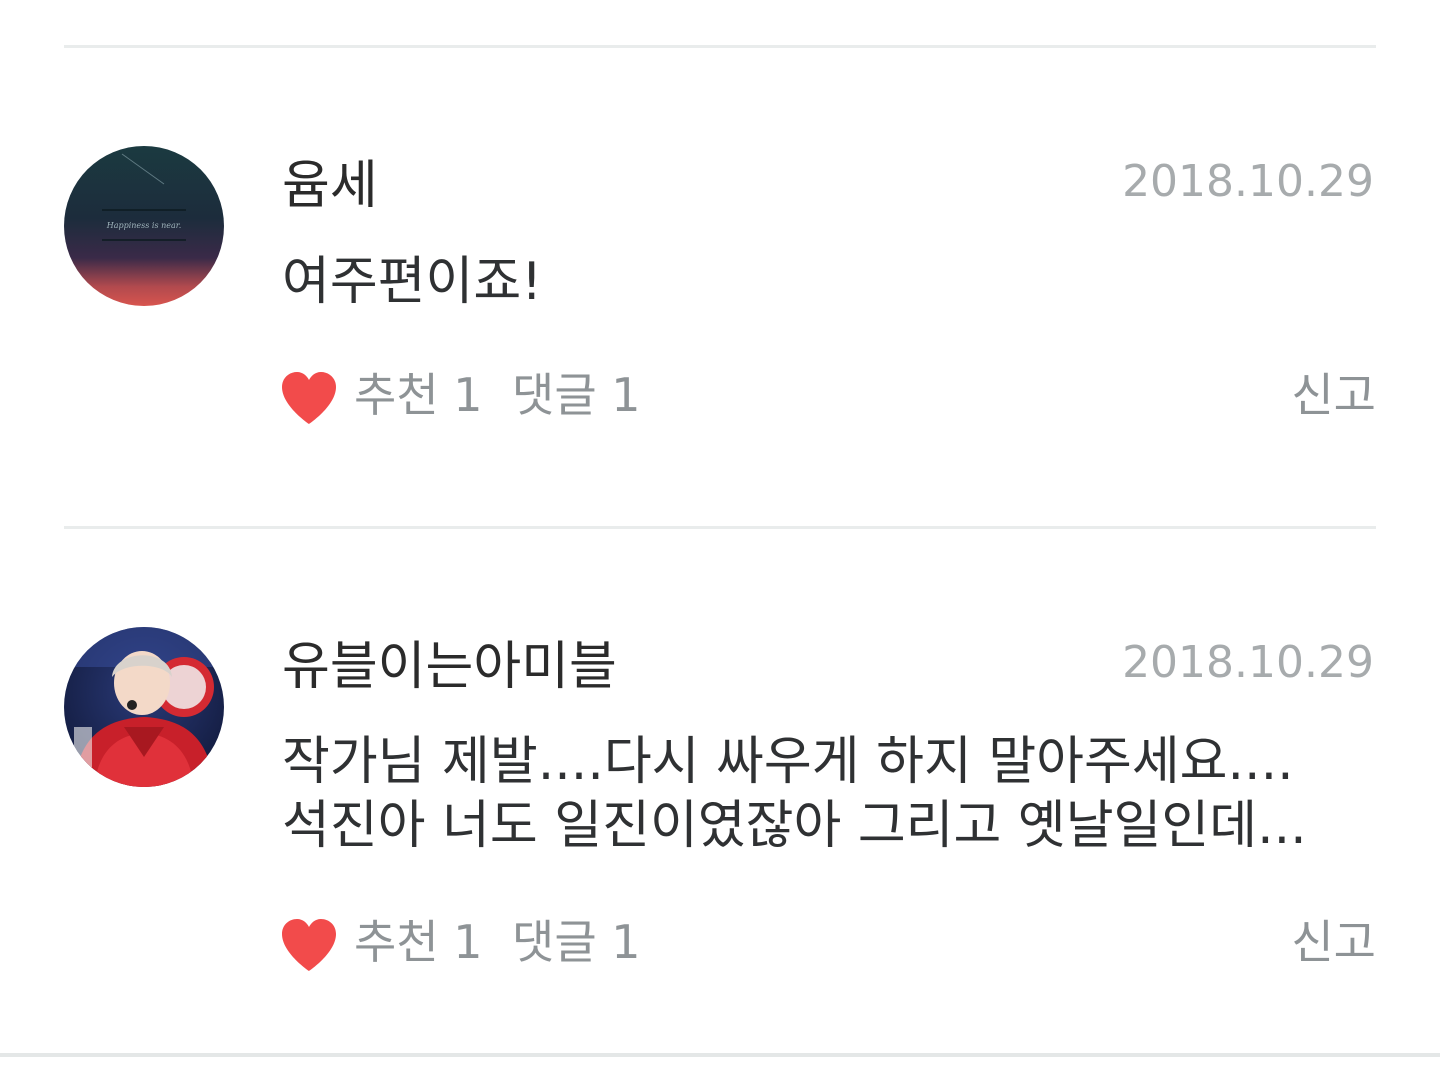  I want to click on comment-line: 여주편이죠!, so click(412, 282).